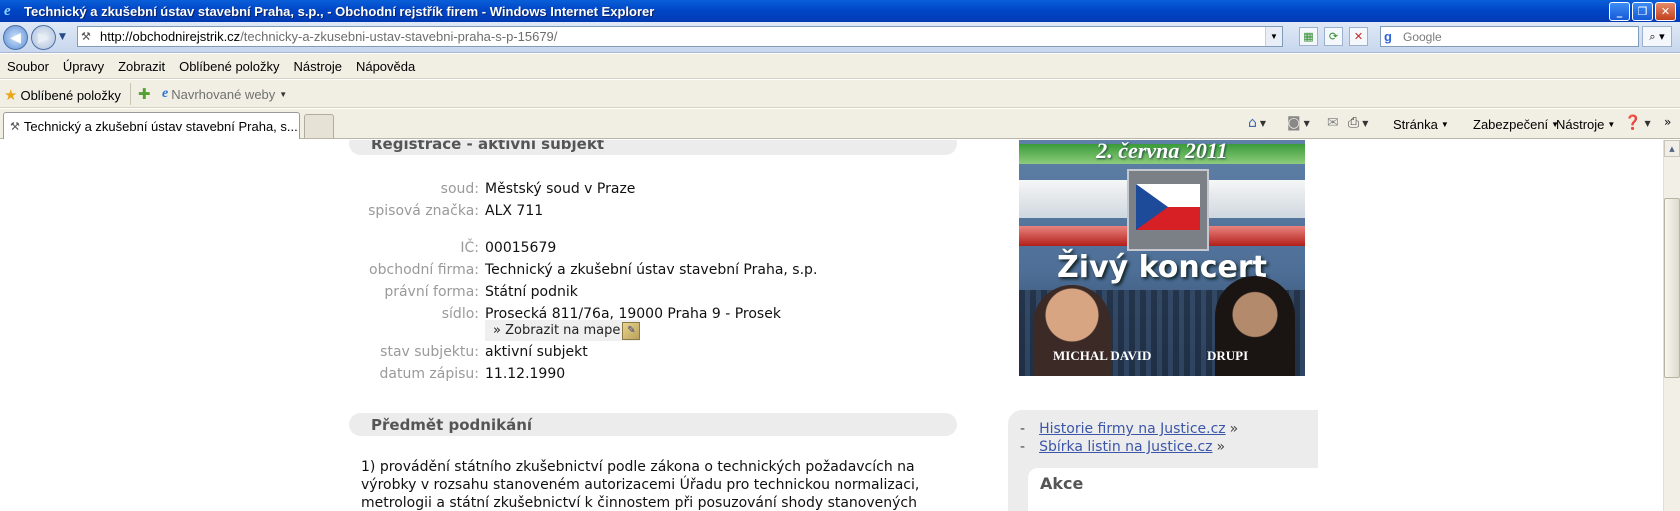 This screenshot has height=511, width=1680. I want to click on registration-heading-text: Registrace - aktivní subjekt, so click(487, 146).